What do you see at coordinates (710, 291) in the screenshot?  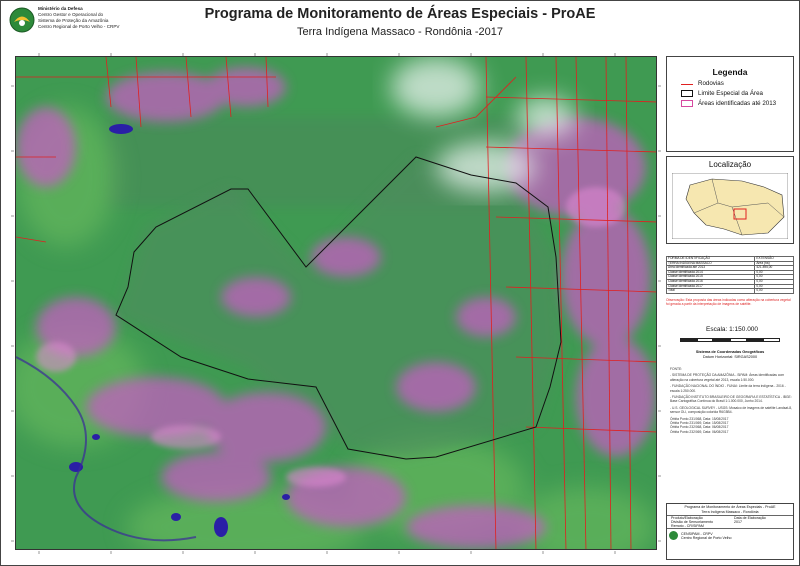 I see `table-cell: Total` at bounding box center [710, 291].